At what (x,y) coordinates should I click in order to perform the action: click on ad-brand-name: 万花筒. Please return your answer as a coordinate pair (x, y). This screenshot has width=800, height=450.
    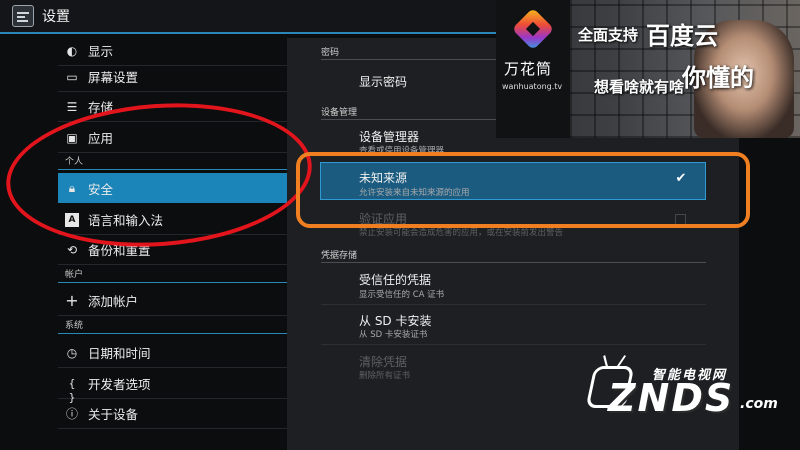
    Looking at the image, I should click on (528, 69).